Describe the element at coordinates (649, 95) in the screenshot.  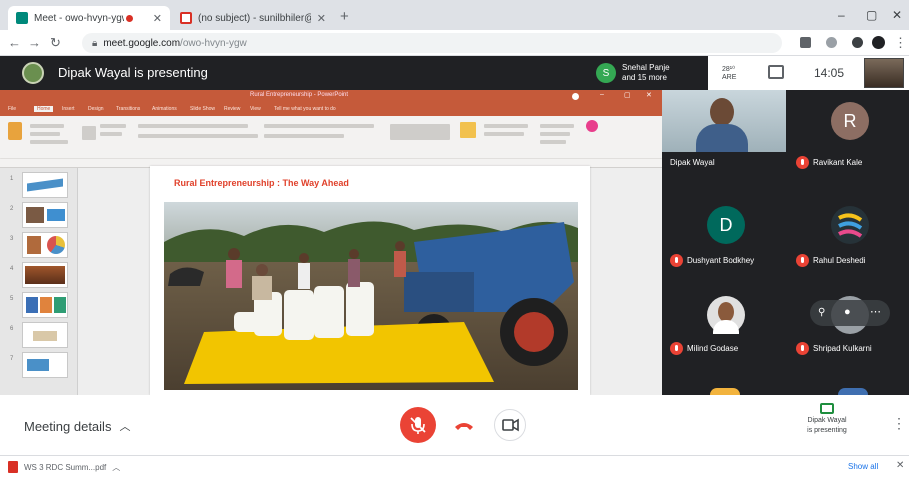
I see `ppt-close-icon: ✕` at that location.